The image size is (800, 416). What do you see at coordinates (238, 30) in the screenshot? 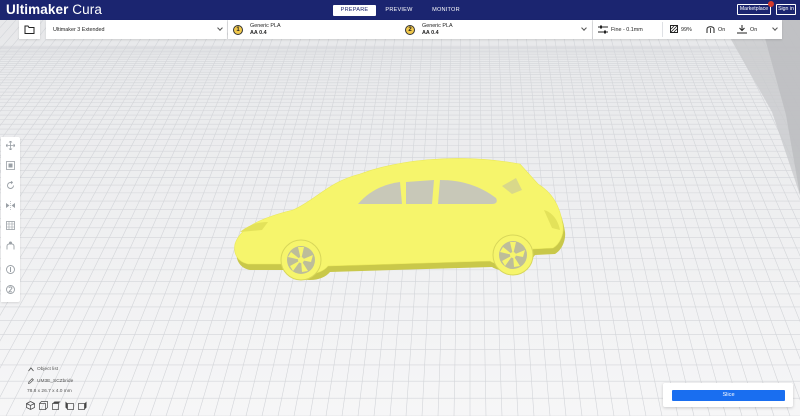
I see `extruder-1-icon: 1` at bounding box center [238, 30].